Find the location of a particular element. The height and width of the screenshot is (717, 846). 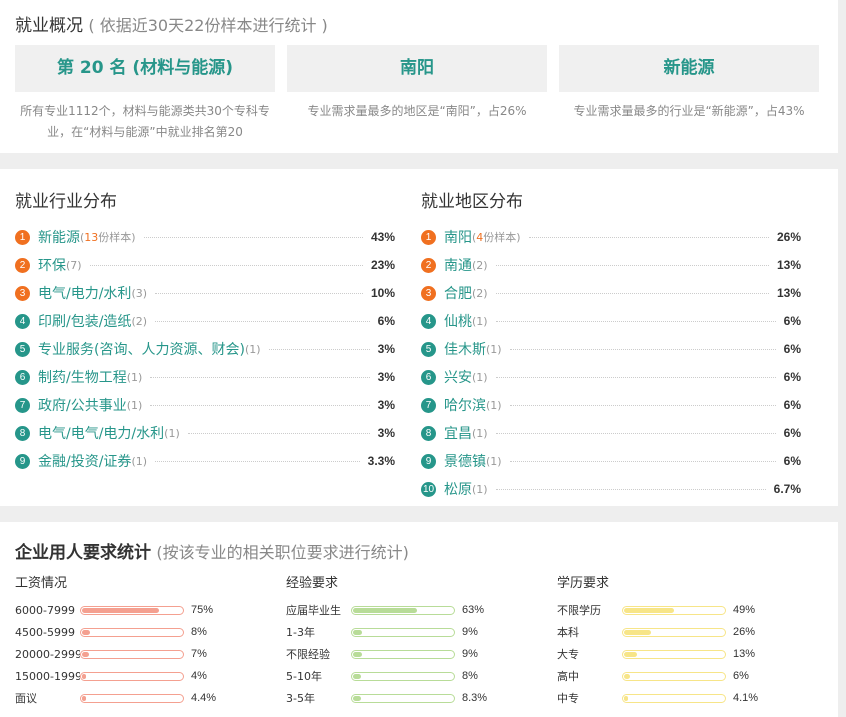

salary-label: 15000-19999 is located at coordinates (47, 676).